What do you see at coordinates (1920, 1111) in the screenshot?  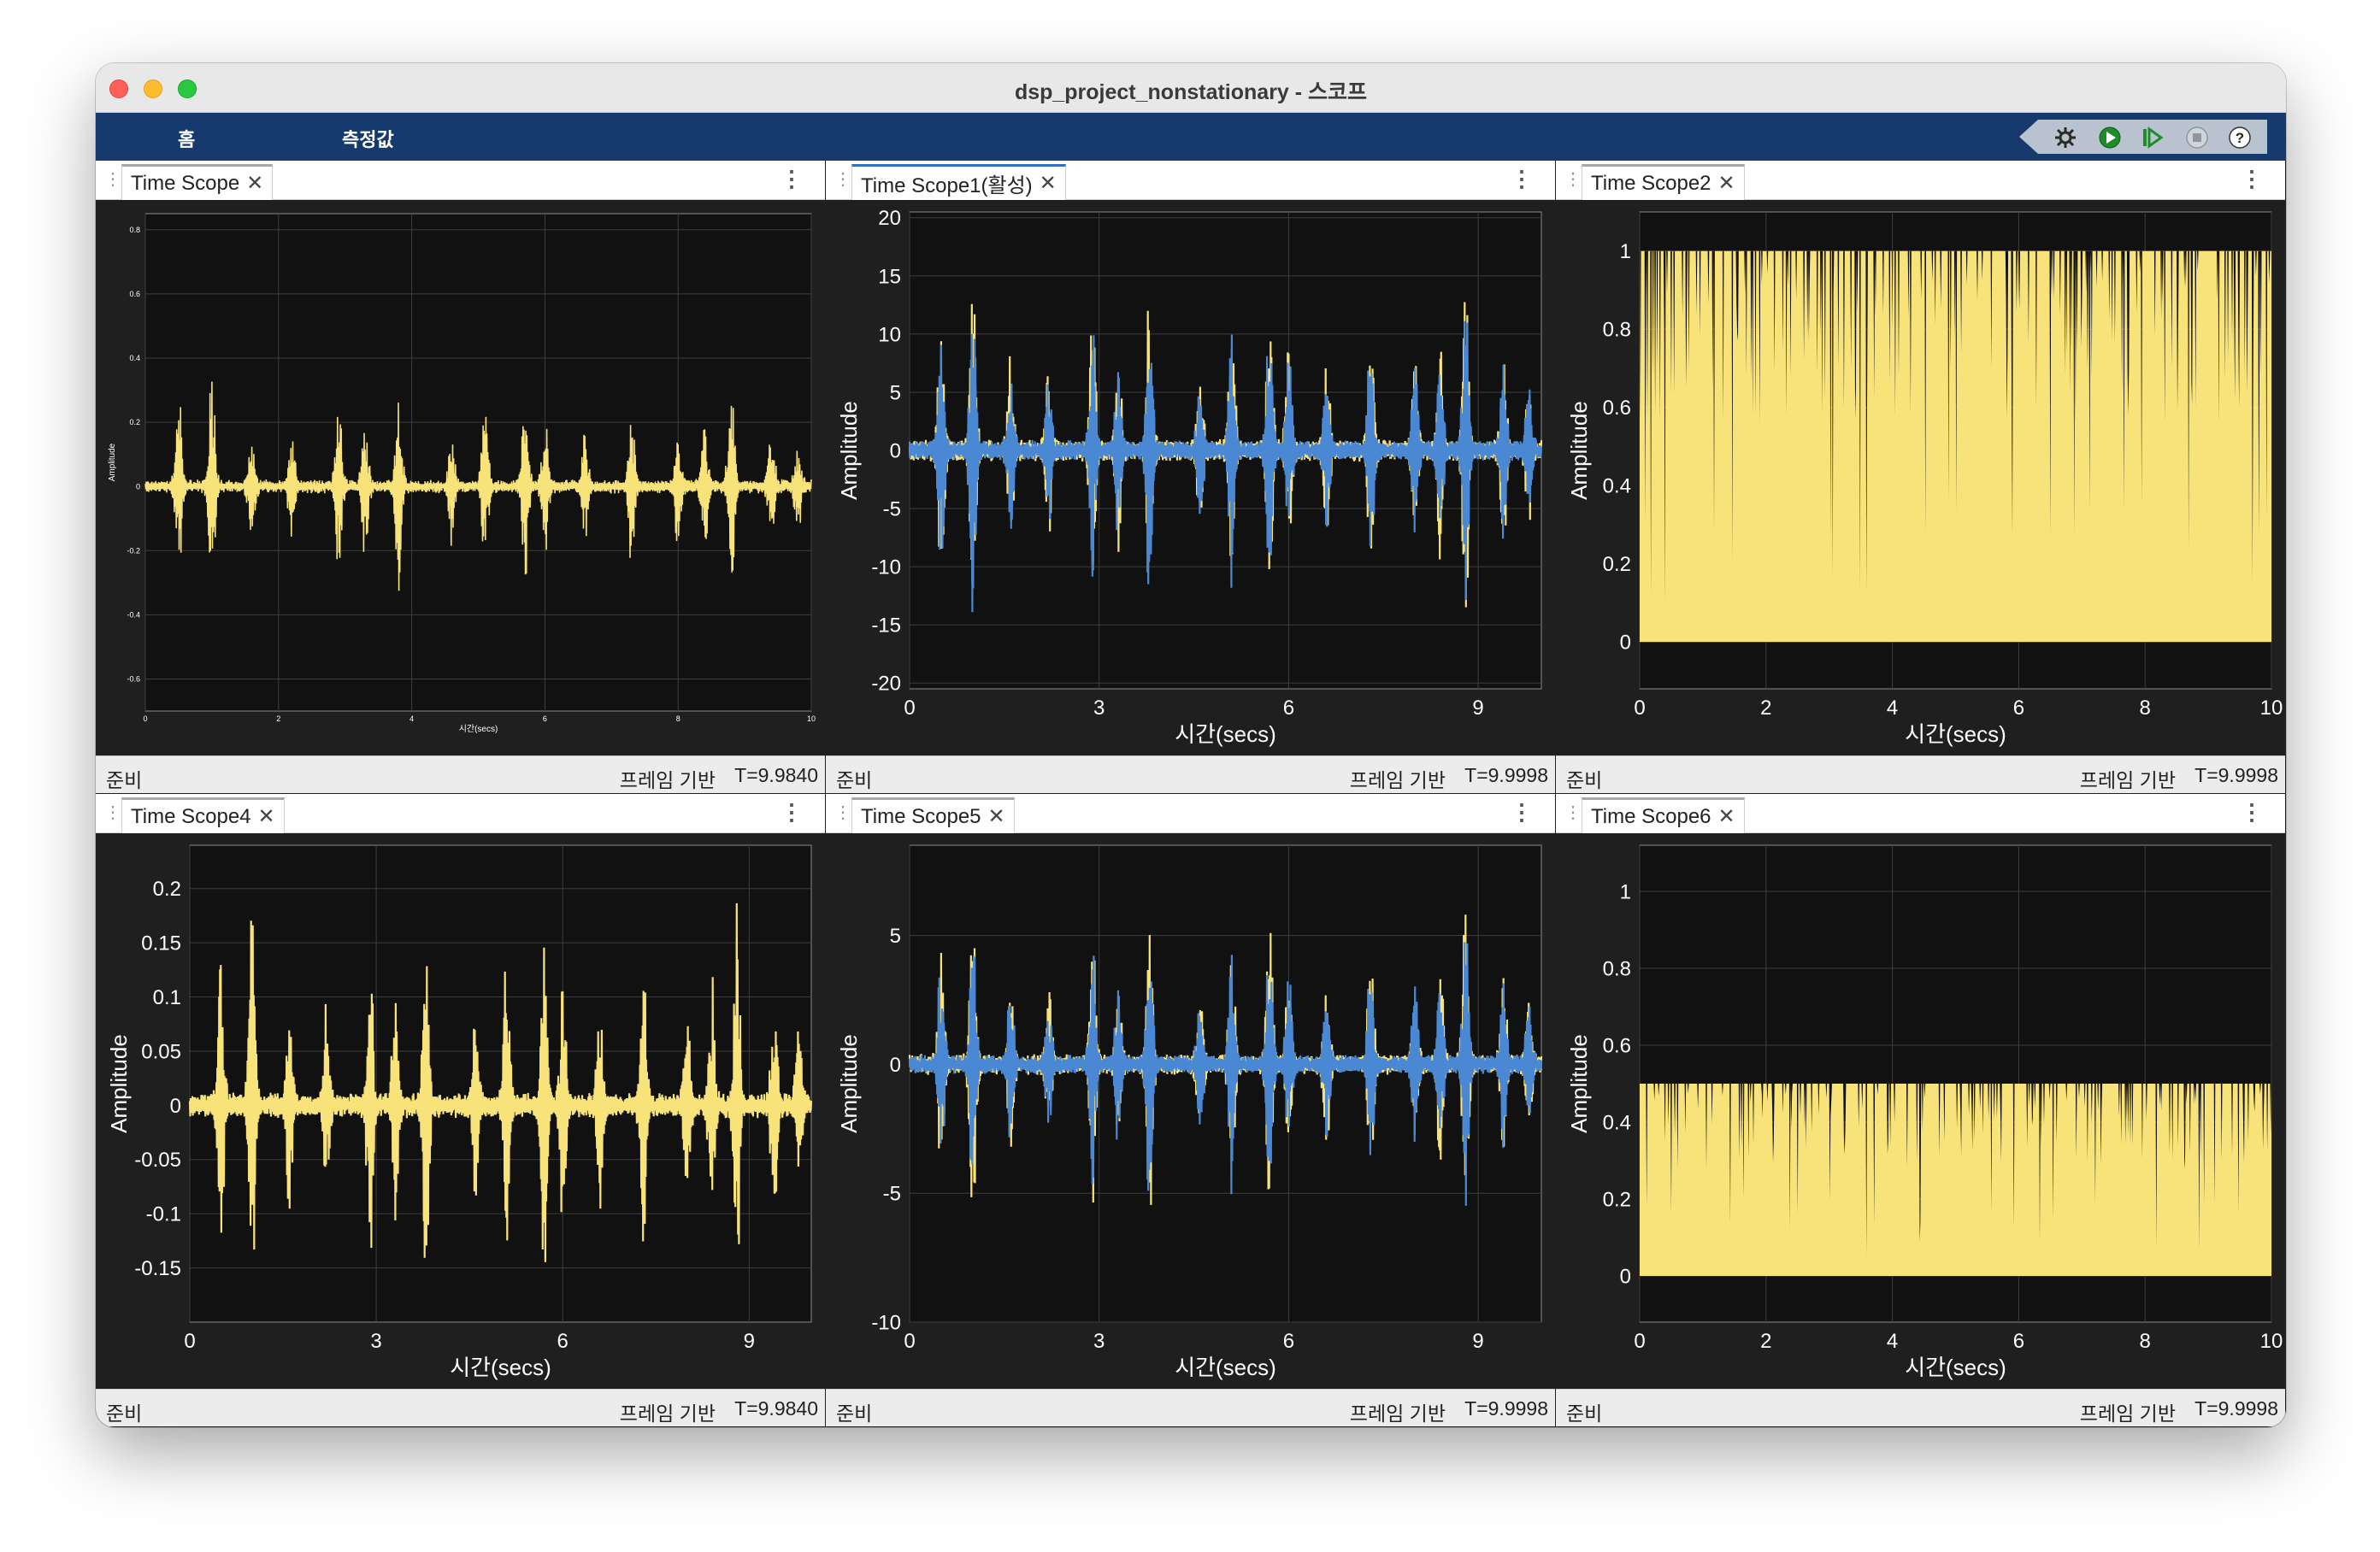 I see `time-scope6-plot: 0 2 4 6 8 10 0 0.2 0.4 0.6 0.8 1 시간(secs) Amplitude` at bounding box center [1920, 1111].